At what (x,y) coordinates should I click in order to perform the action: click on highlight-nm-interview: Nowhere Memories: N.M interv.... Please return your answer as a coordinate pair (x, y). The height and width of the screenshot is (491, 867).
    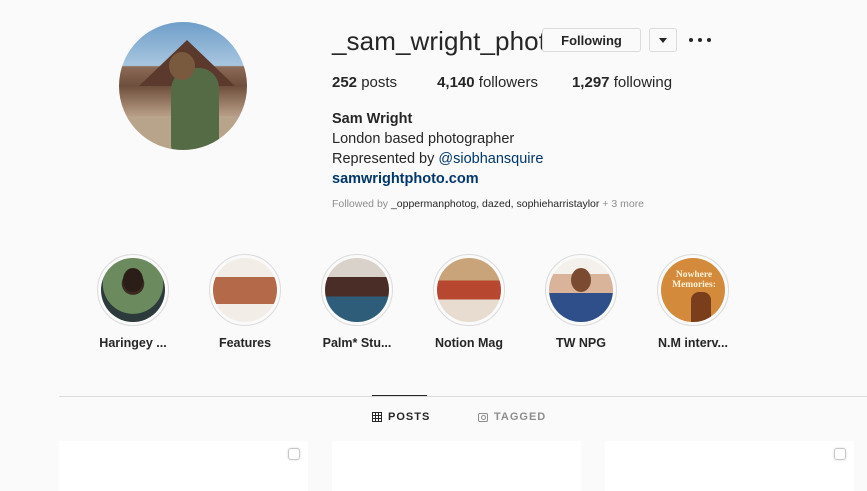
    Looking at the image, I should click on (693, 302).